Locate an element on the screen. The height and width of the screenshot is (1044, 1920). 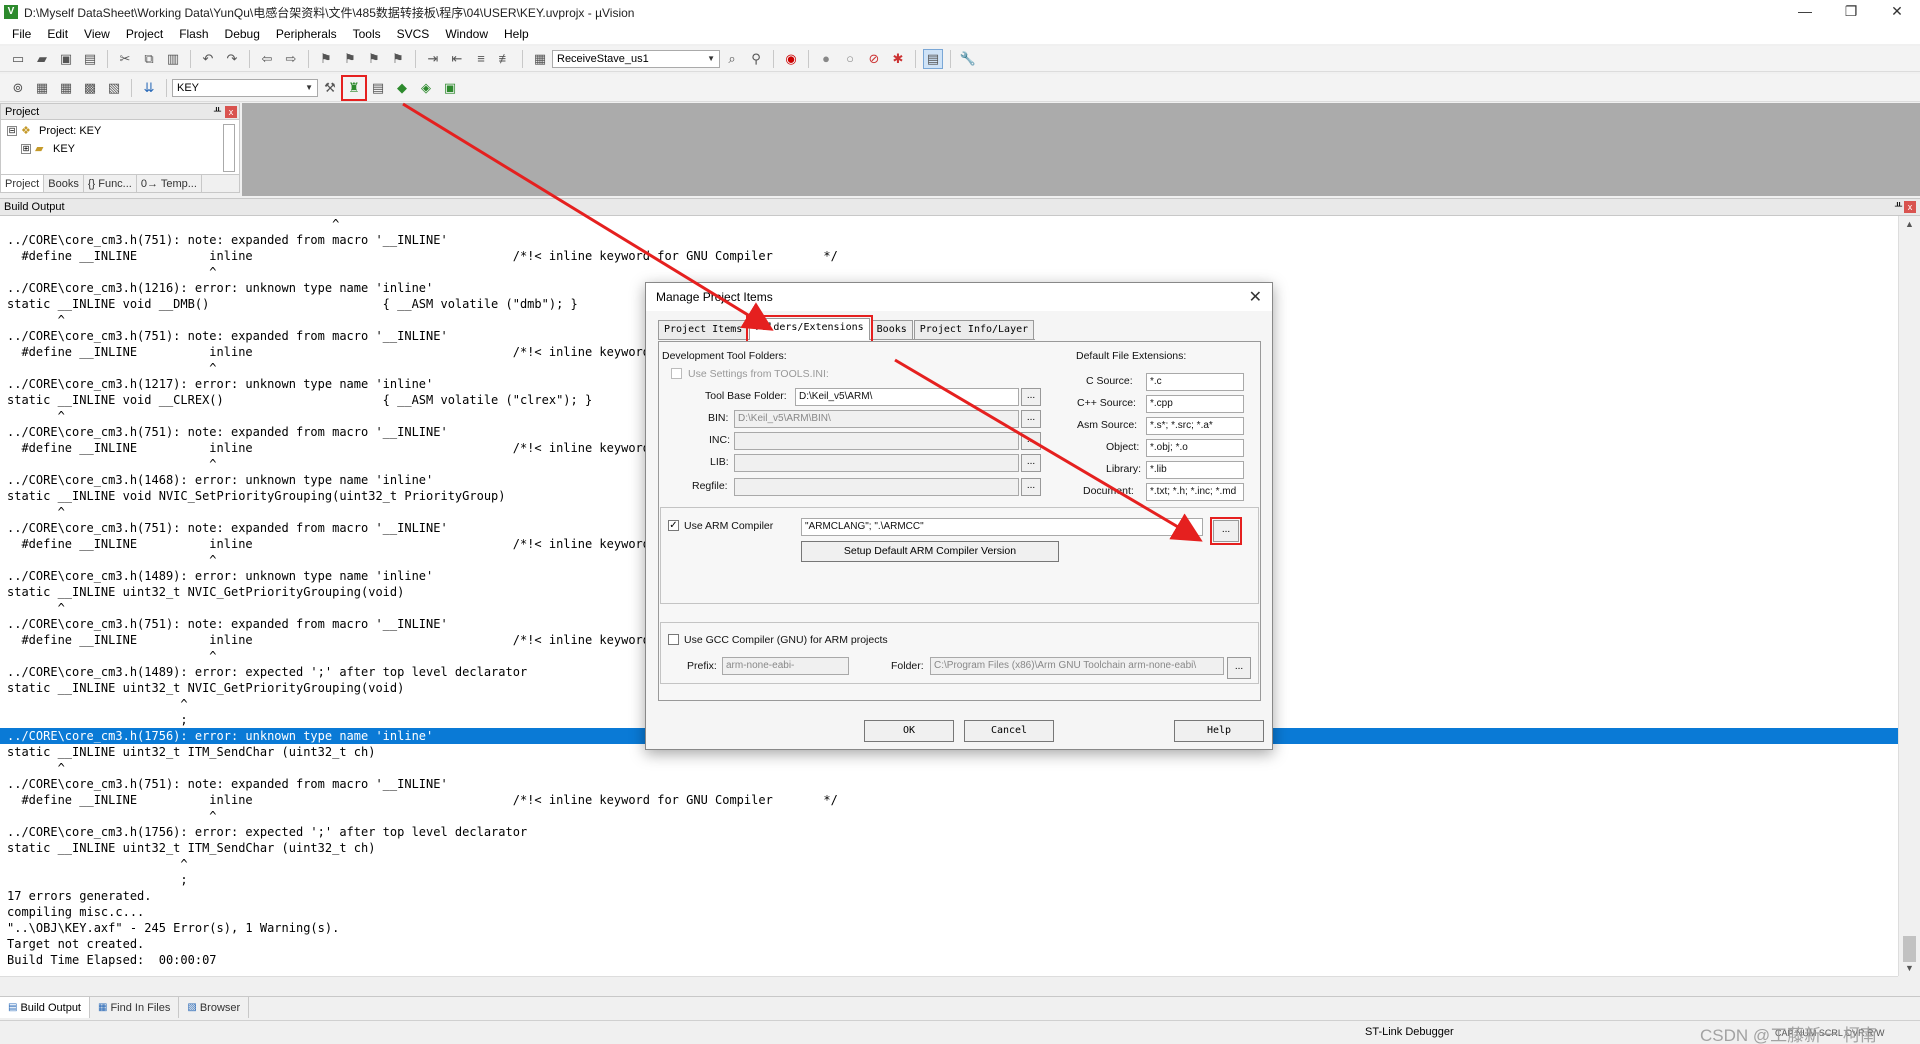
build-icon: ▦ is located at coordinates (42, 88).